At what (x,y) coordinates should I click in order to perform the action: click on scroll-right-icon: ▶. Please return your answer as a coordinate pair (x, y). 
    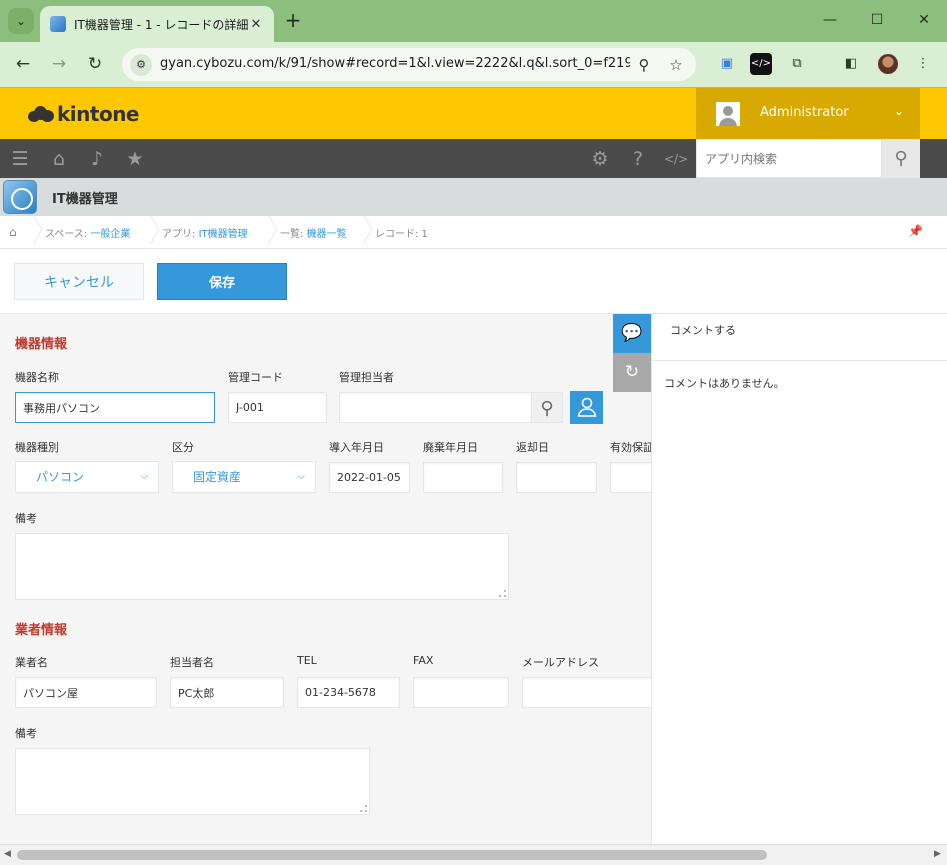
    Looking at the image, I should click on (937, 854).